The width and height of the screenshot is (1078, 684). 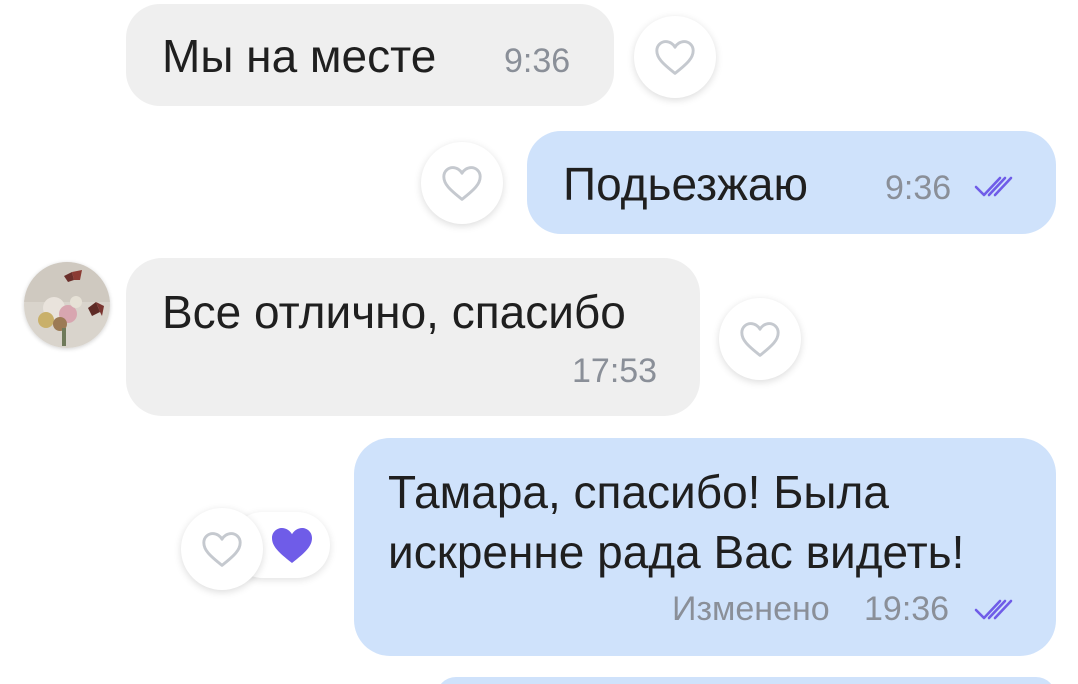 I want to click on message-bubble-outgoing: Подьезжаю 9:36, so click(x=791, y=182).